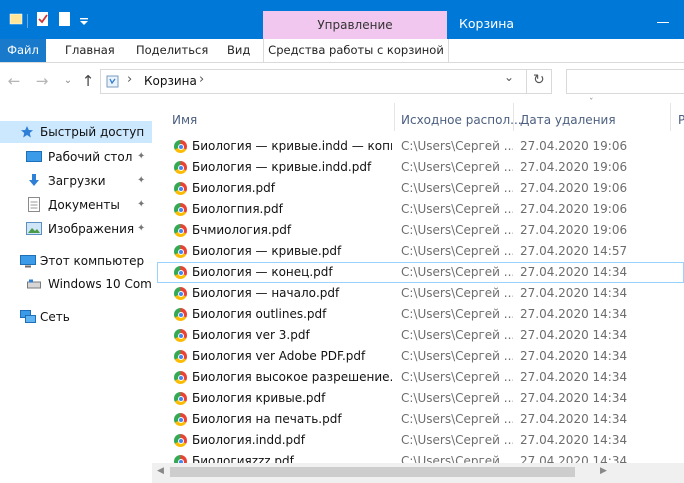 Image resolution: width=684 pixels, height=483 pixels. What do you see at coordinates (88, 81) in the screenshot?
I see `up-button: ↑` at bounding box center [88, 81].